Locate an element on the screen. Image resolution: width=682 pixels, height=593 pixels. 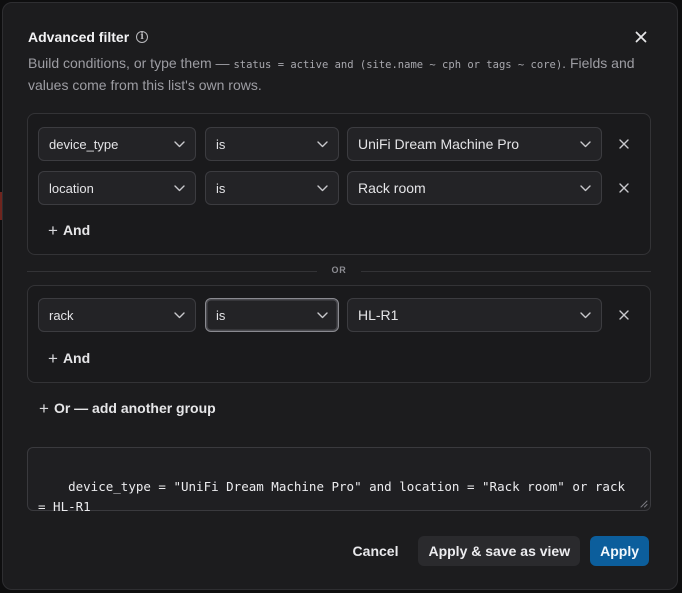
add-or-group-button: + Or — add another group is located at coordinates (127, 408).